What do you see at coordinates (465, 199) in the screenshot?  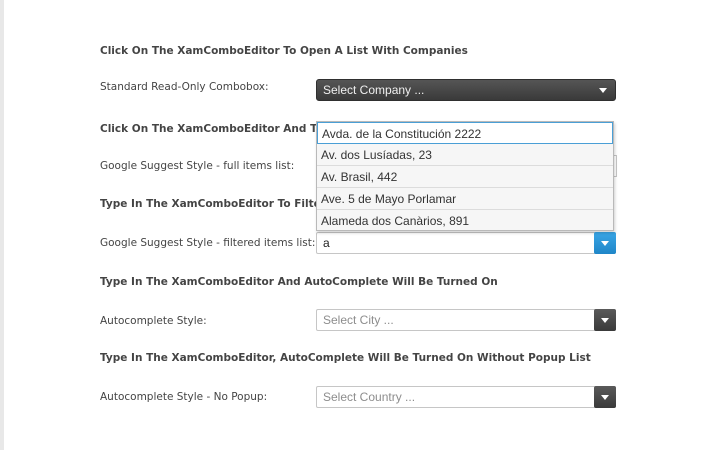 I see `dropdown-item: Ave. 5 de Mayo Porlamar` at bounding box center [465, 199].